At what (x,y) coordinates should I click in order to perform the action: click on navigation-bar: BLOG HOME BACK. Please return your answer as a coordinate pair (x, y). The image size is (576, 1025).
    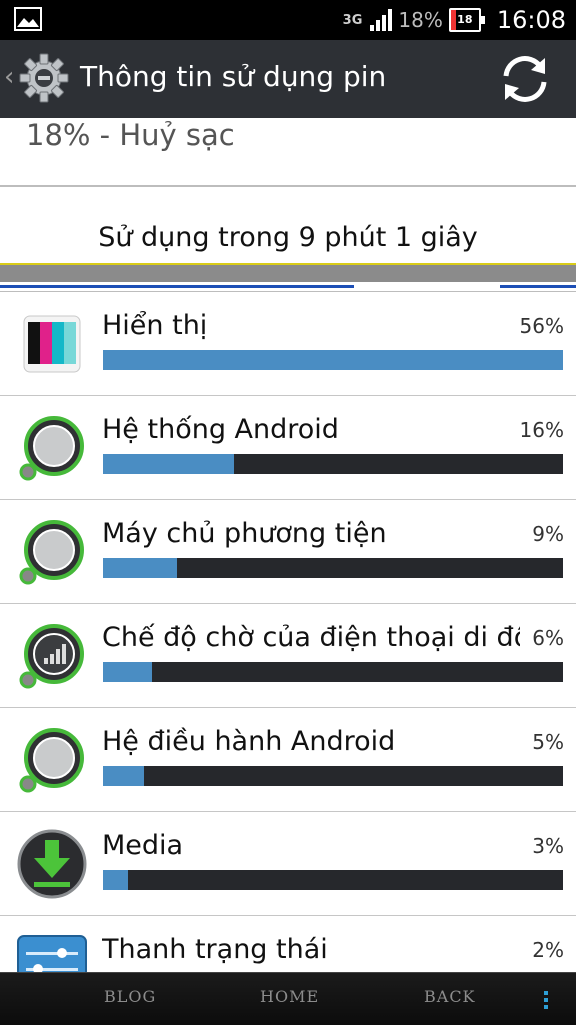
    Looking at the image, I should click on (288, 998).